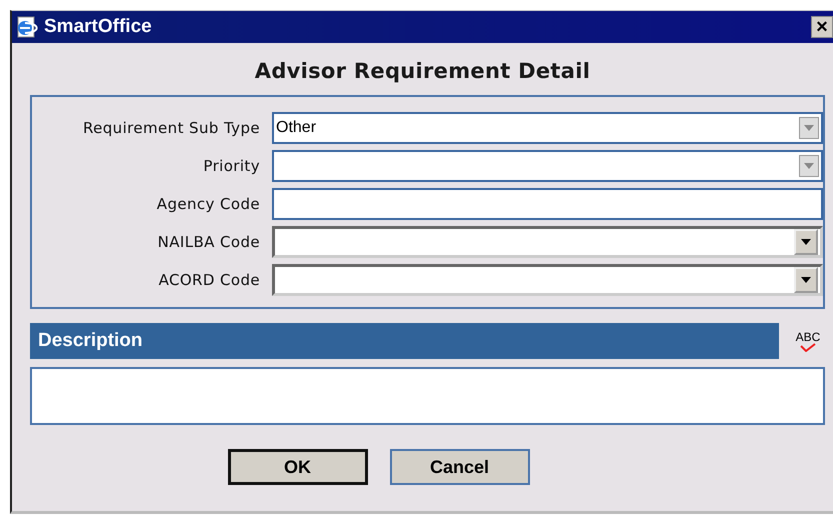  What do you see at coordinates (423, 71) in the screenshot?
I see `dialog-heading: Advisor Requirement Detail` at bounding box center [423, 71].